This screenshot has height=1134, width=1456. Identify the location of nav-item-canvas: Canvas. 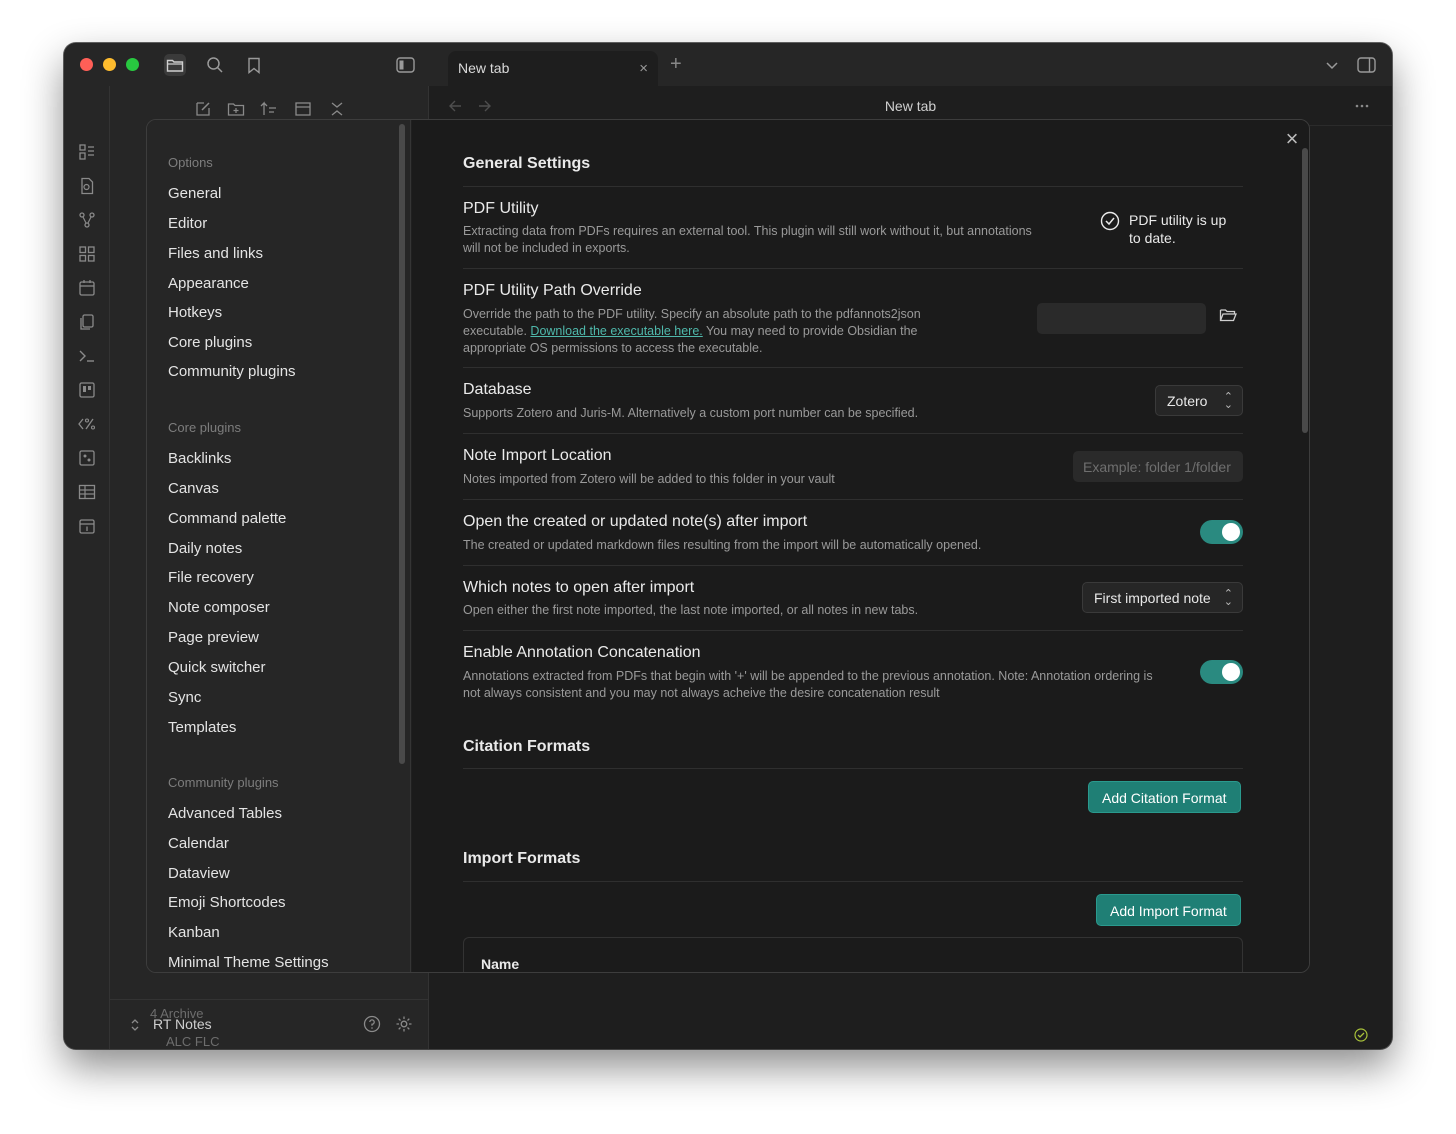
(193, 488).